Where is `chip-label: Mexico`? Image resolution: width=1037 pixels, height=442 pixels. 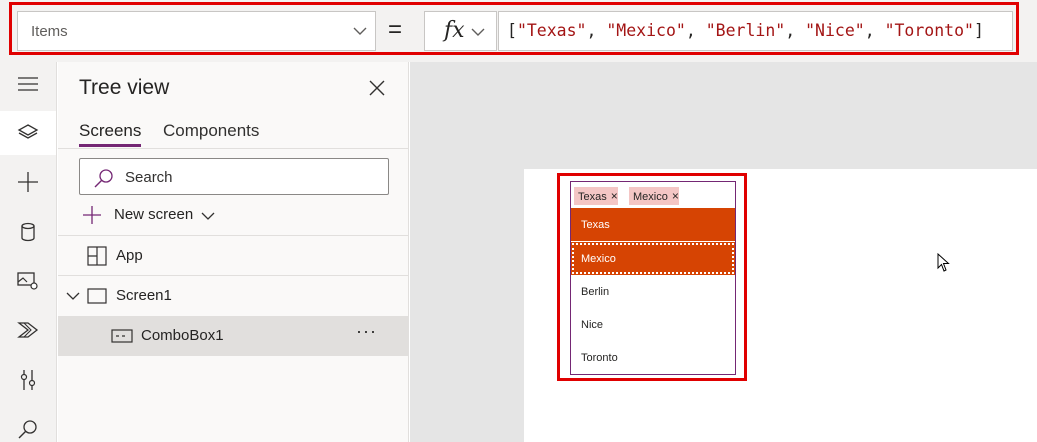 chip-label: Mexico is located at coordinates (650, 197).